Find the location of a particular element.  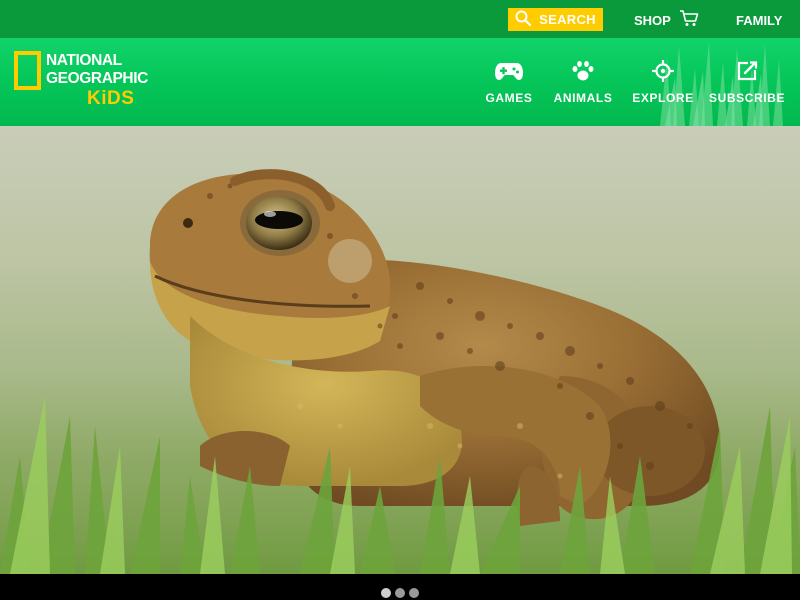

natgeo-kids-logo: NATIONAL GEOGRAPHIC KiDS is located at coordinates (84, 82).